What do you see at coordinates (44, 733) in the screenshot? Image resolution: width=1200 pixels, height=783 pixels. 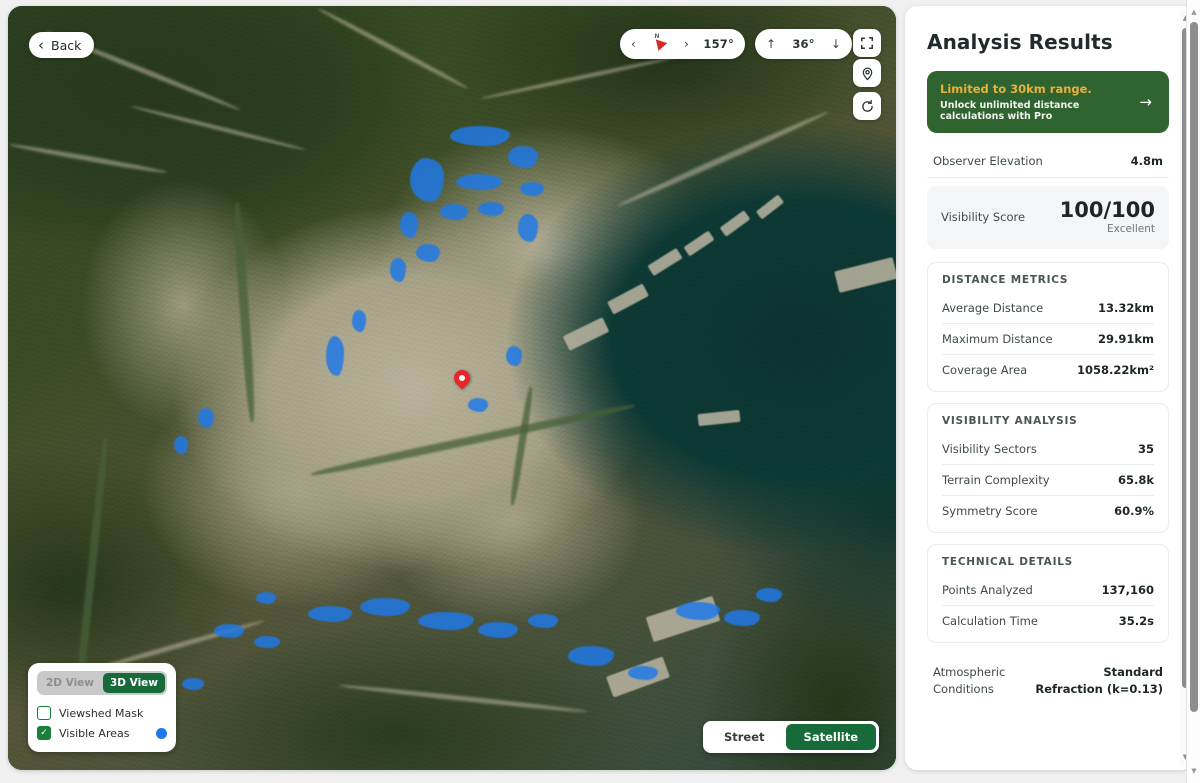 I see `visible-areas-checkbox: ✓` at bounding box center [44, 733].